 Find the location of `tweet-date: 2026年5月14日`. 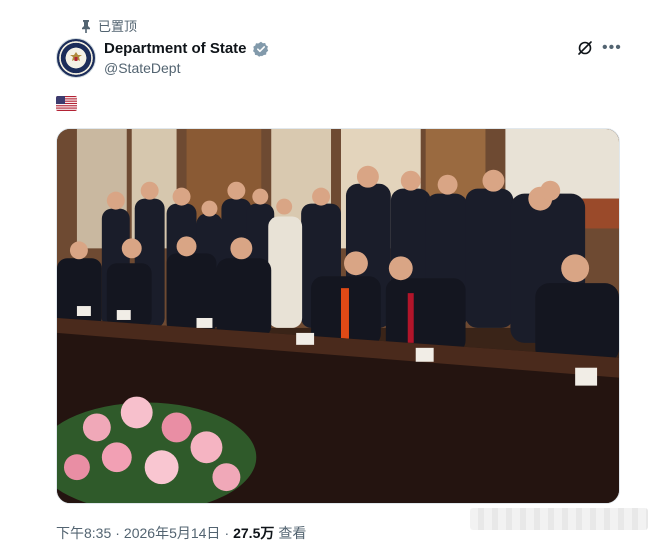

tweet-date: 2026年5月14日 is located at coordinates (172, 533).